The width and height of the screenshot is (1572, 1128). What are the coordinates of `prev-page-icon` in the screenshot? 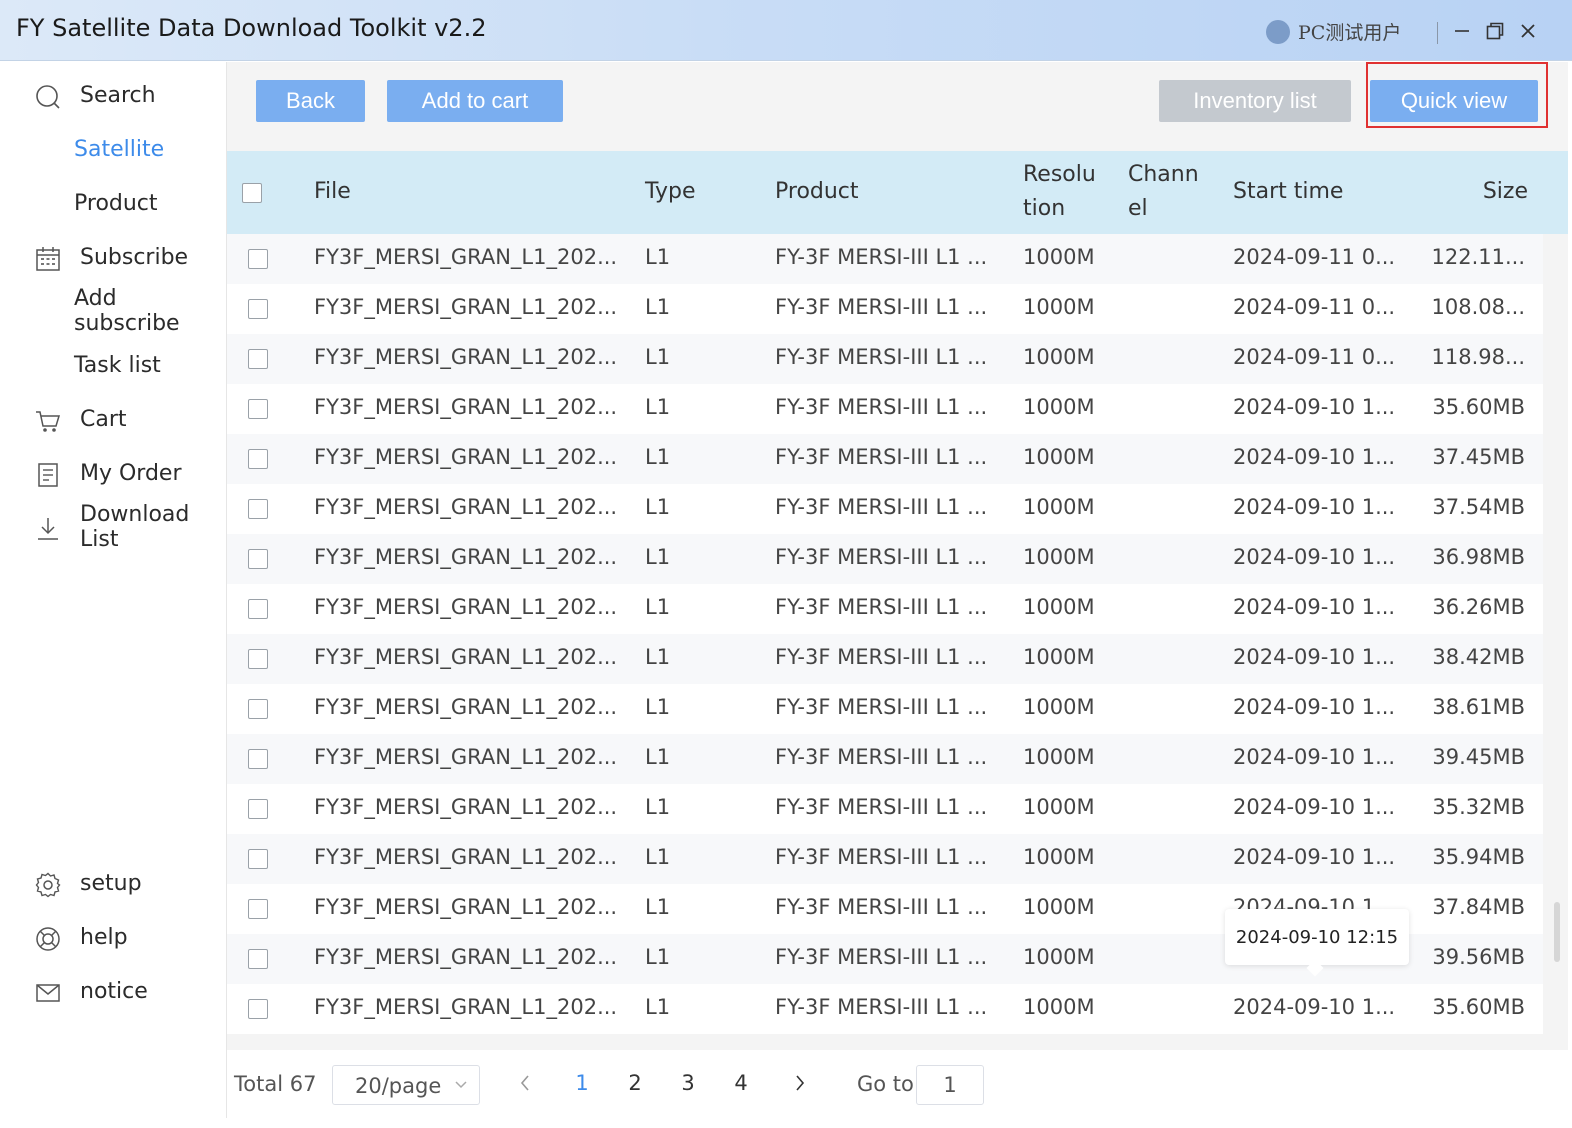 It's located at (525, 1083).